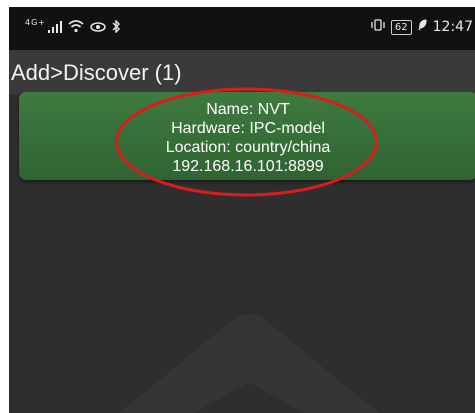 The width and height of the screenshot is (475, 413). Describe the element at coordinates (401, 27) in the screenshot. I see `battery-indicator: 62` at that location.